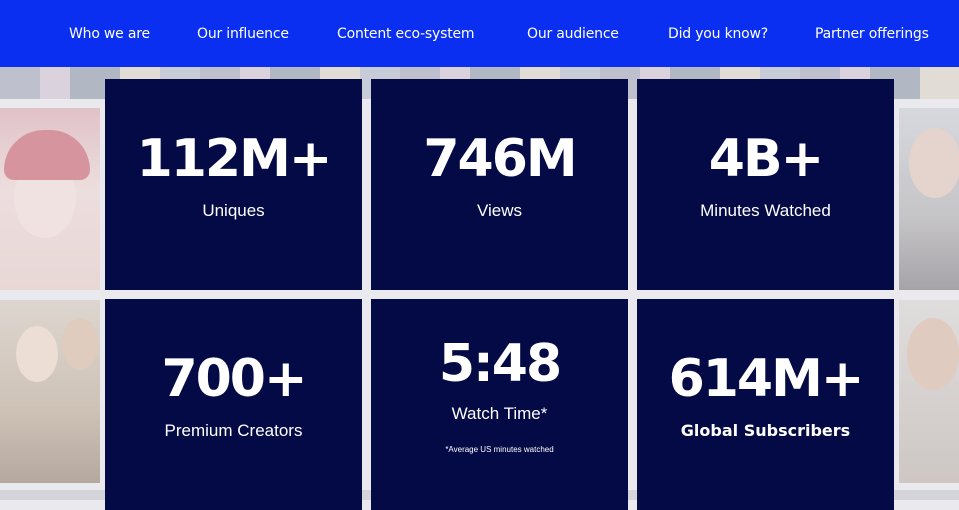 The image size is (959, 510). What do you see at coordinates (406, 34) in the screenshot?
I see `nav-content-eco-system: Content eco-system` at bounding box center [406, 34].